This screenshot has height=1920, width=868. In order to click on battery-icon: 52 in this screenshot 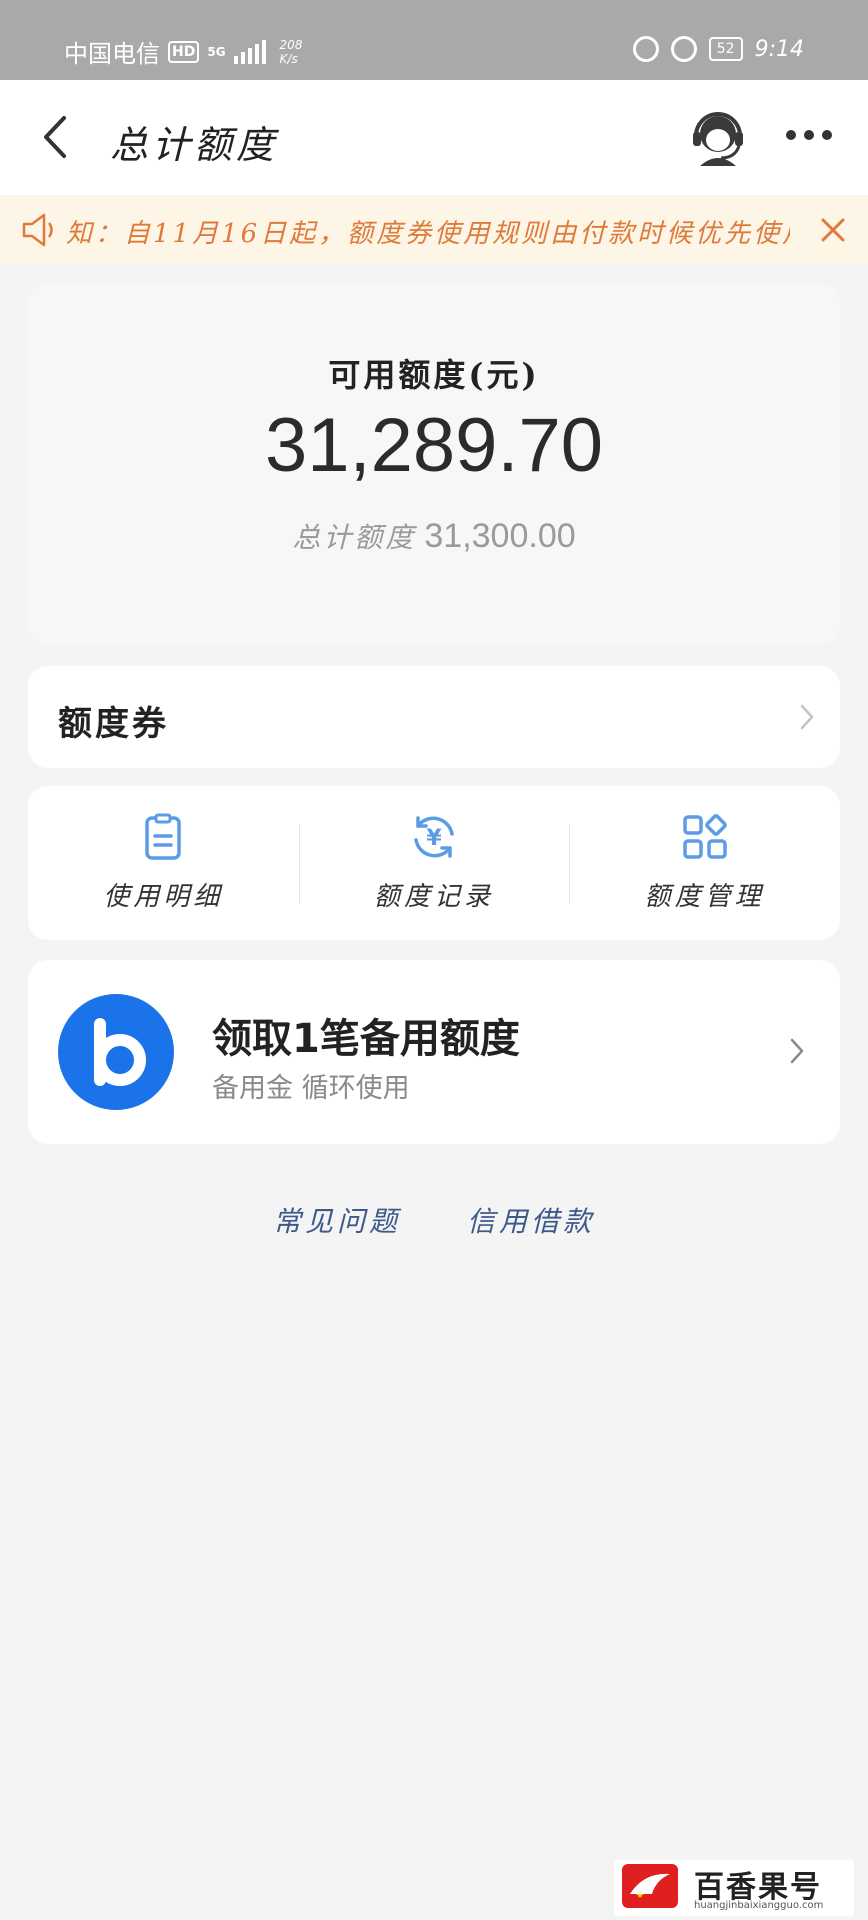, I will do `click(725, 49)`.